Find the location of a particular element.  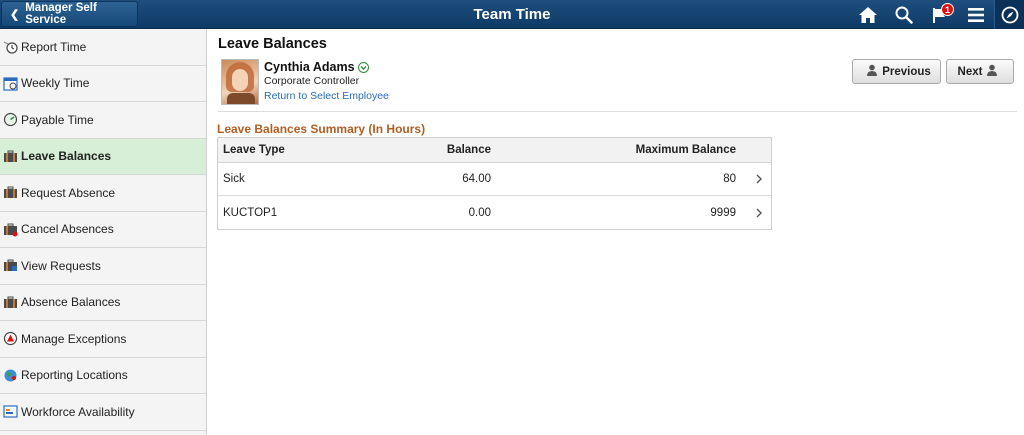

sidebar-item-label: Reporting Locations is located at coordinates (74, 375).